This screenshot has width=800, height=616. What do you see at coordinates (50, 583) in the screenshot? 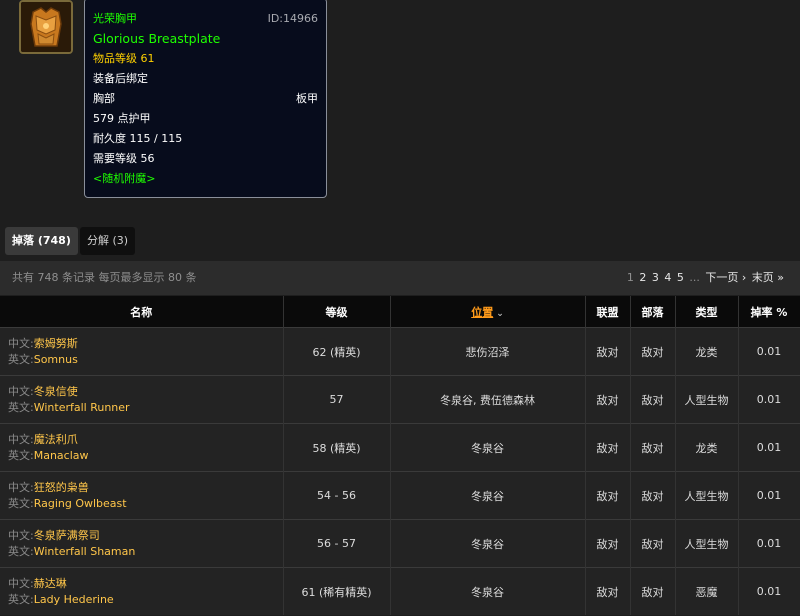
I see `npc-name-cn-link: 赫达琳` at bounding box center [50, 583].